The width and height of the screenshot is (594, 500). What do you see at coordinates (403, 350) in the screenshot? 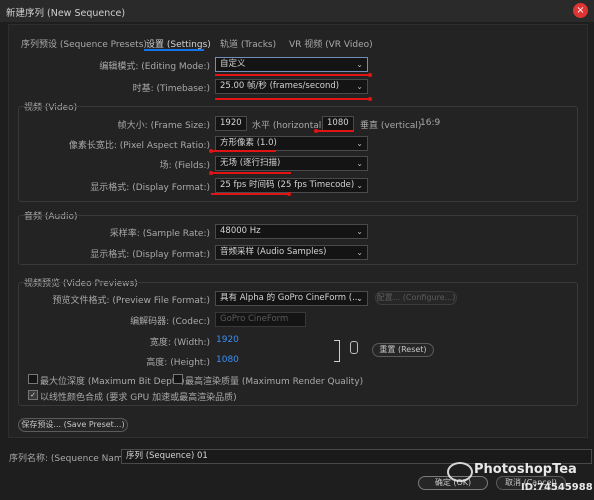
I see `reset-button: 重置 (Reset)` at bounding box center [403, 350].